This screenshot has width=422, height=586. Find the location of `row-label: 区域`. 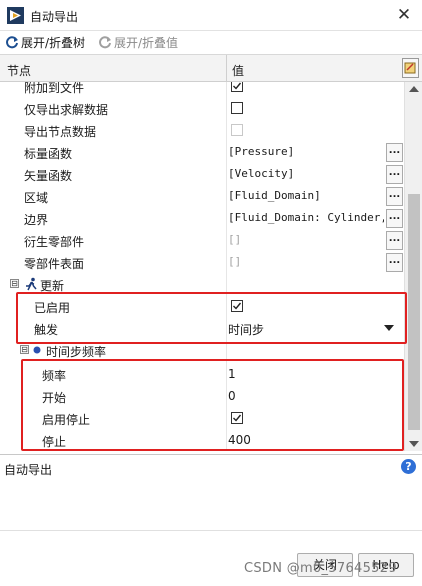

row-label: 区域 is located at coordinates (36, 198).